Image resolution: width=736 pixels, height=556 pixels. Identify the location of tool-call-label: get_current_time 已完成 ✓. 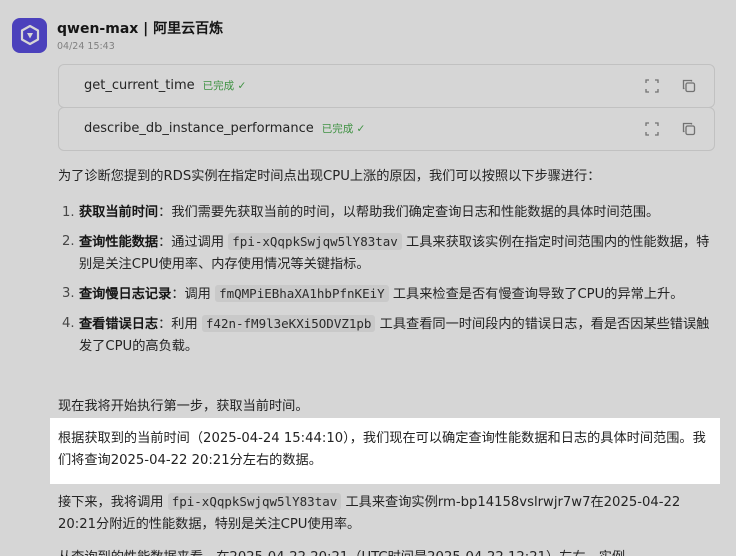
(165, 85).